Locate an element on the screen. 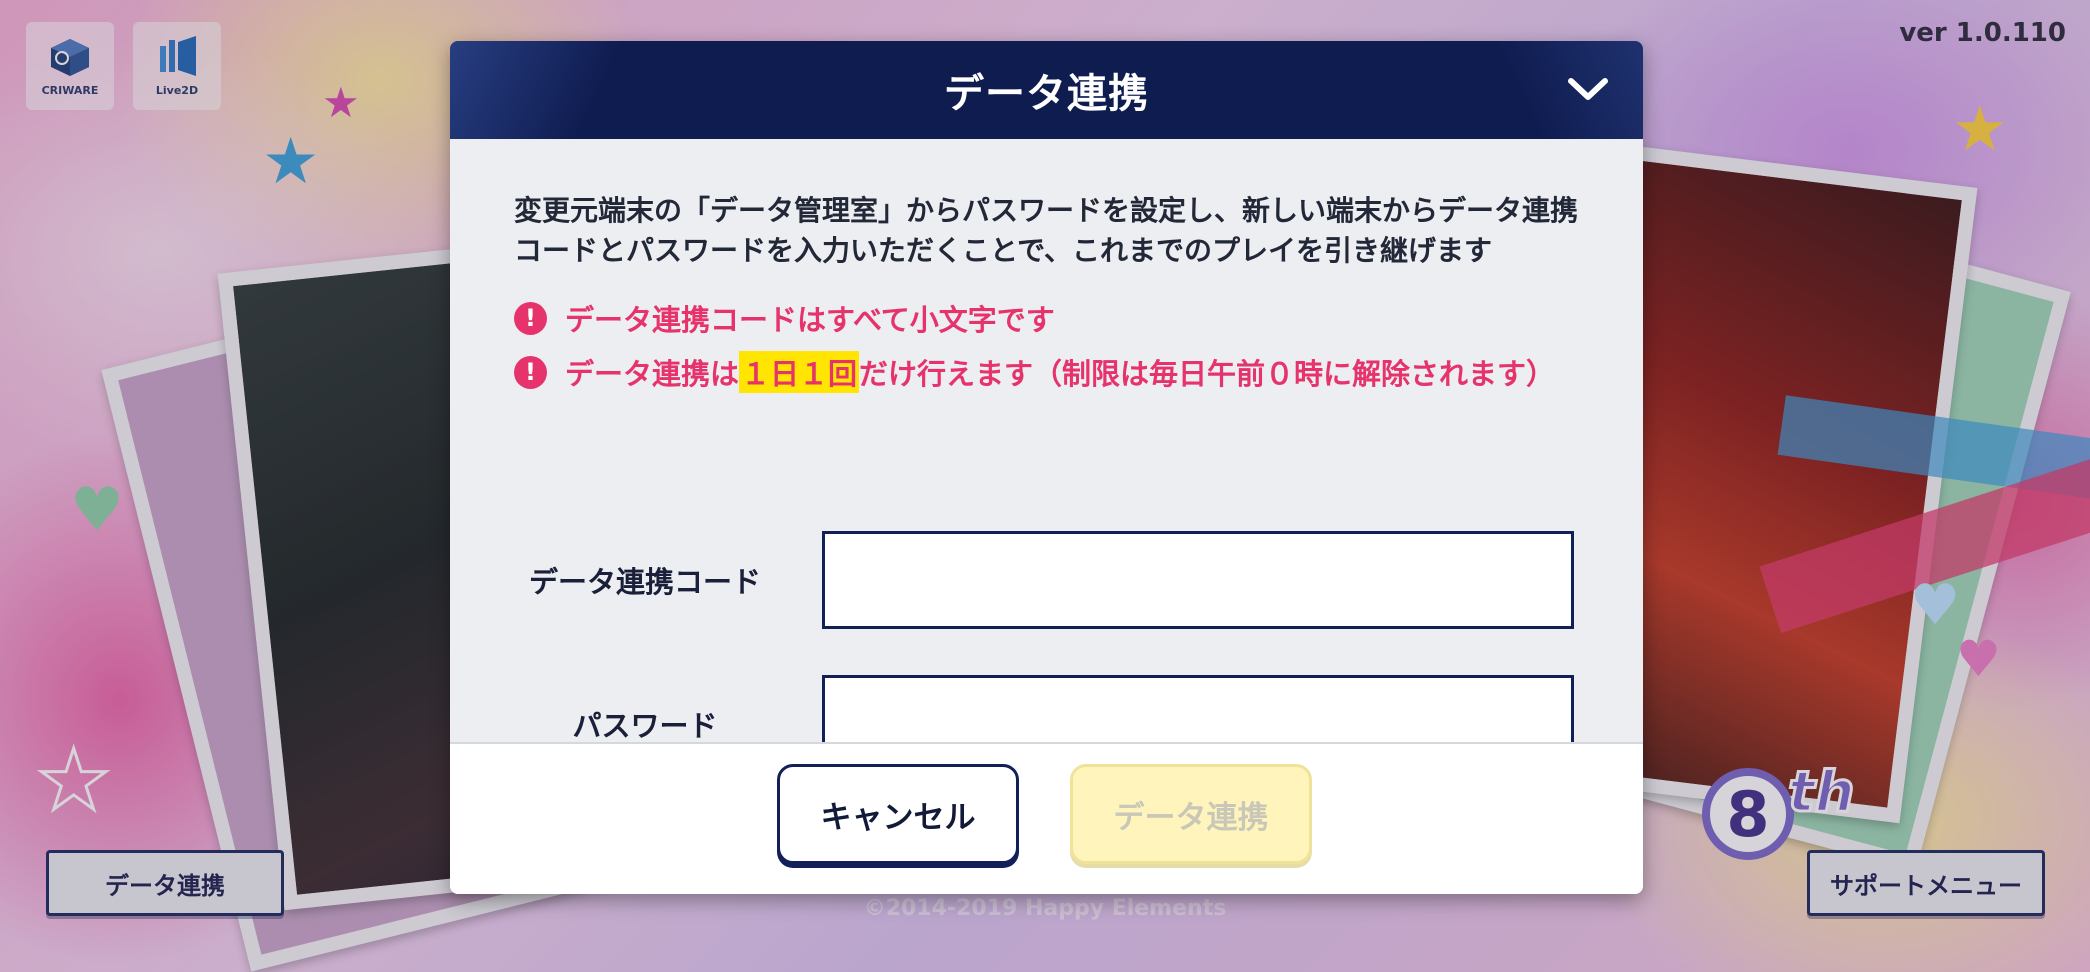 The image size is (2090, 972). warning-lowercase: ! データ連携コードはすべて小文字です is located at coordinates (1047, 318).